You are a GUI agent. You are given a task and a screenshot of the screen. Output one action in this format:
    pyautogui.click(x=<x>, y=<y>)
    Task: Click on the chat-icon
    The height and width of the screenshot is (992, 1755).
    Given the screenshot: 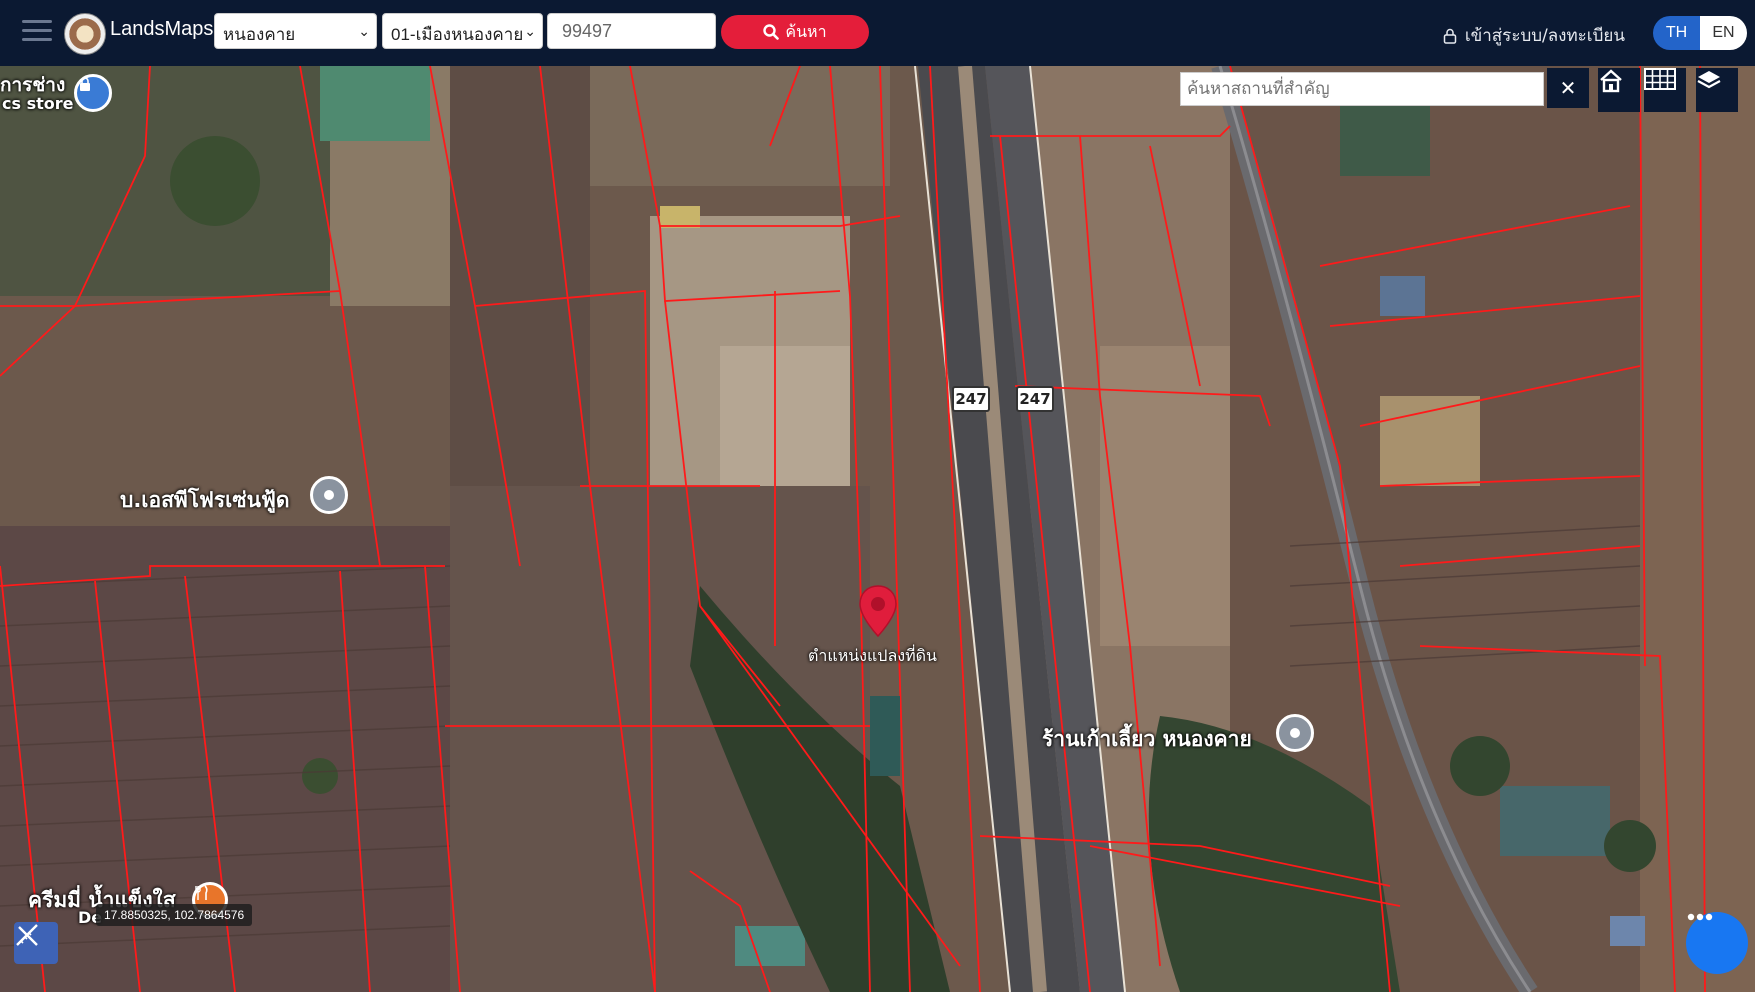 What is the action you would take?
    pyautogui.click(x=1700, y=917)
    